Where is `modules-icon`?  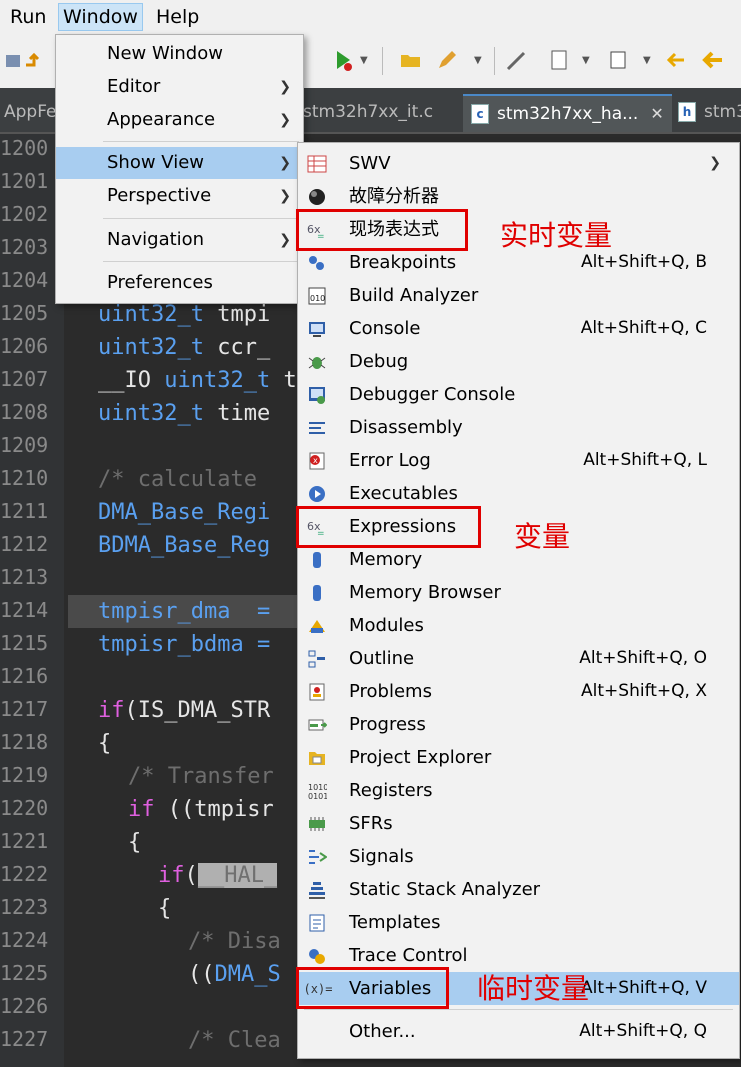 modules-icon is located at coordinates (317, 626).